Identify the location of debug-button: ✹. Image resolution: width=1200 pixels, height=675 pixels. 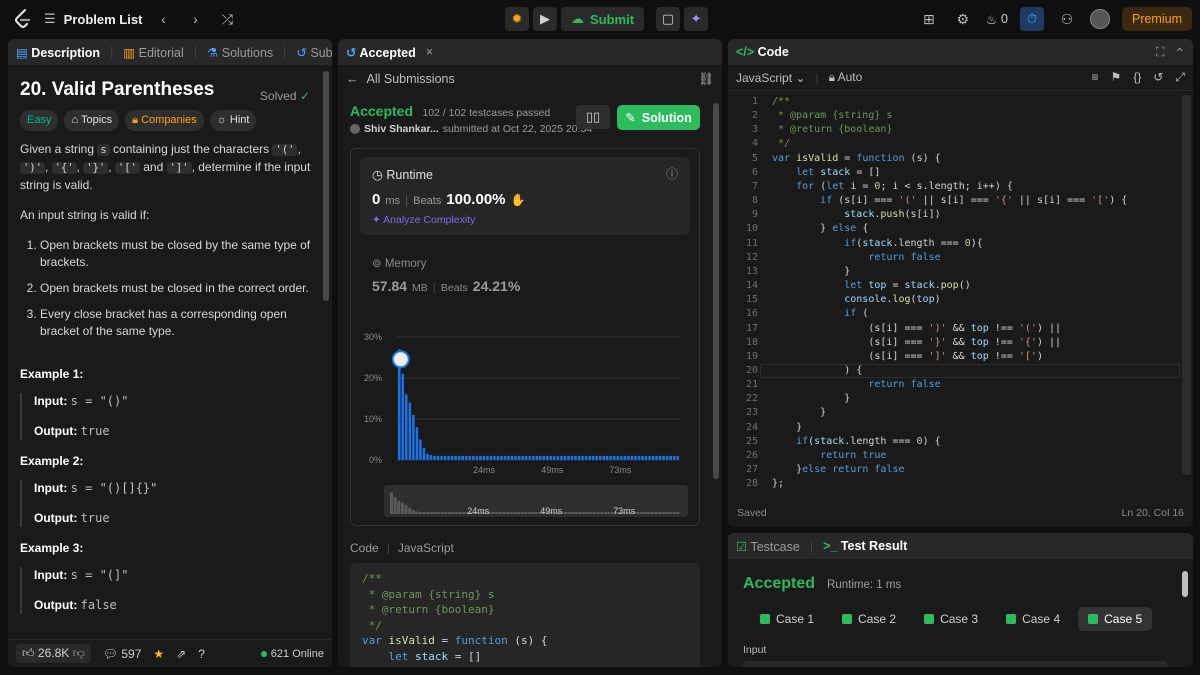
(517, 19).